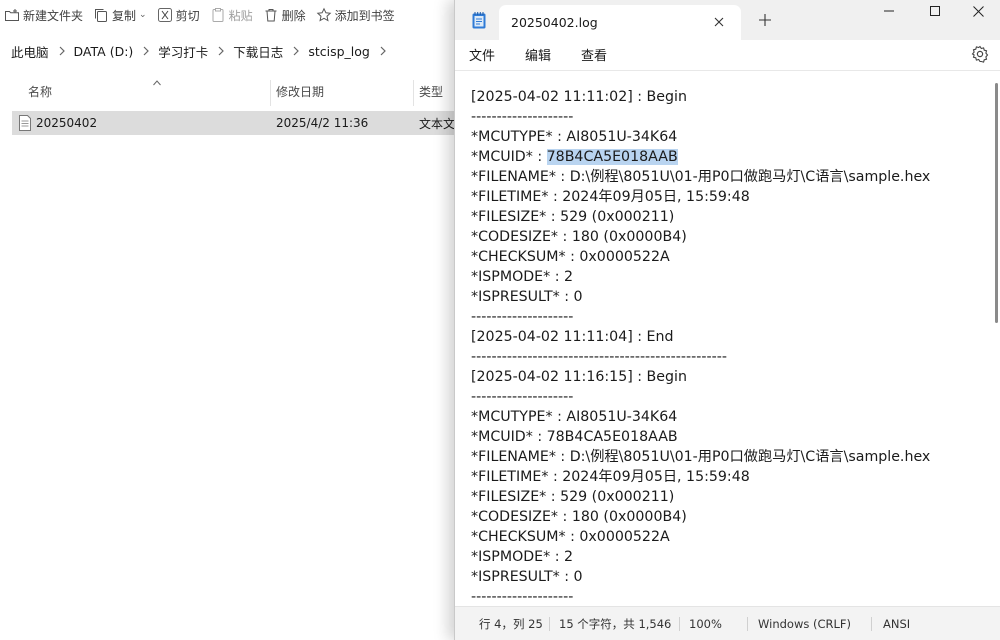 This screenshot has height=640, width=1000. What do you see at coordinates (218, 15) in the screenshot?
I see `clipboard-icon` at bounding box center [218, 15].